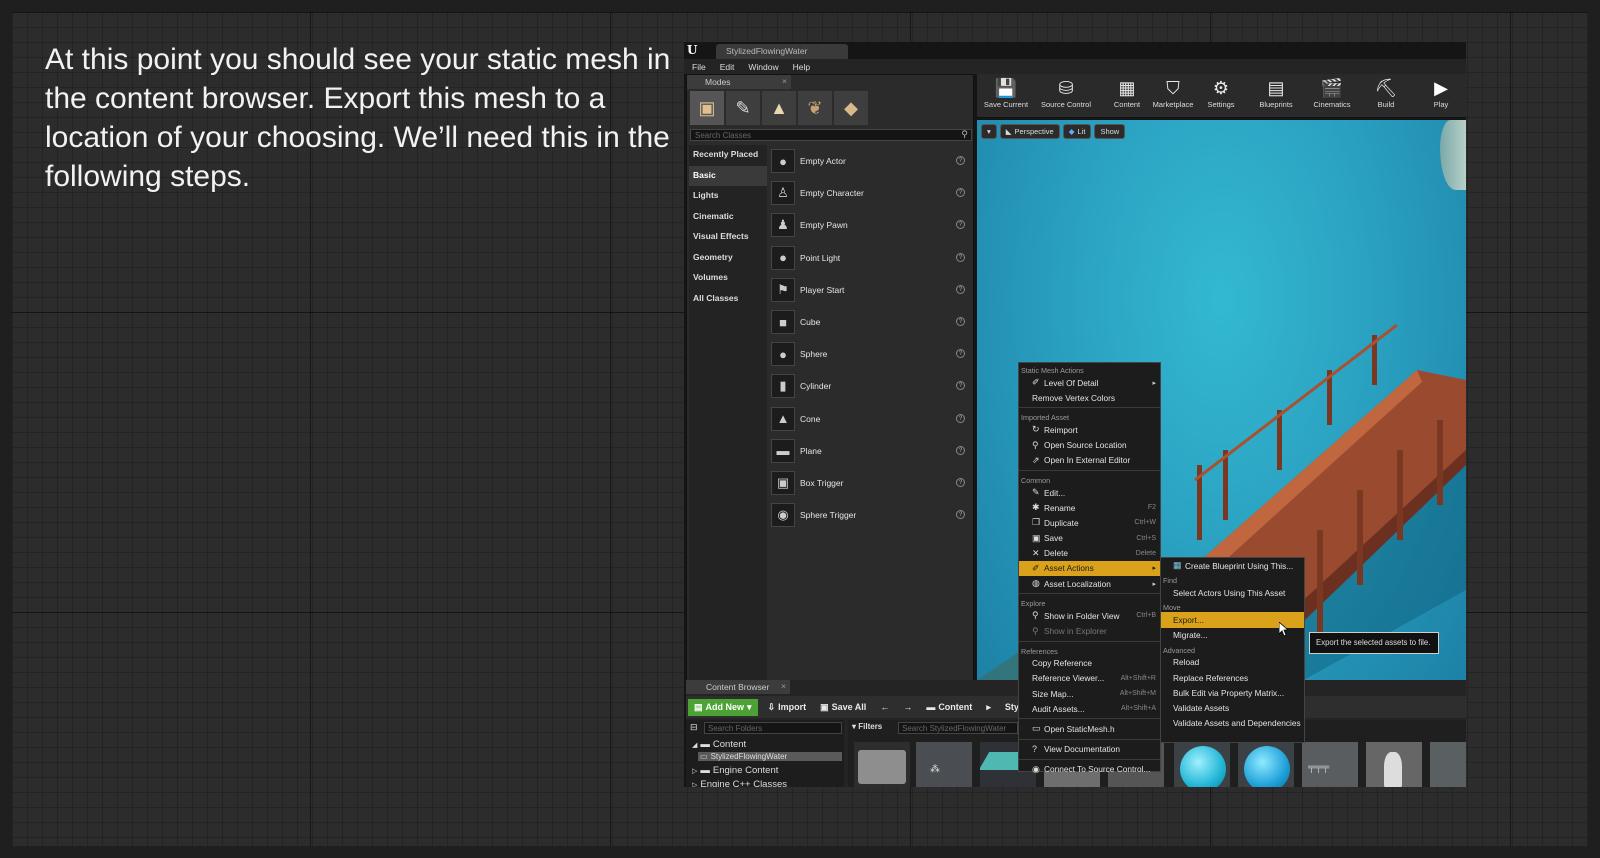  What do you see at coordinates (1089, 382) in the screenshot?
I see `menu-item-level-of-detail: ✐ Level Of Detail ▸` at bounding box center [1089, 382].